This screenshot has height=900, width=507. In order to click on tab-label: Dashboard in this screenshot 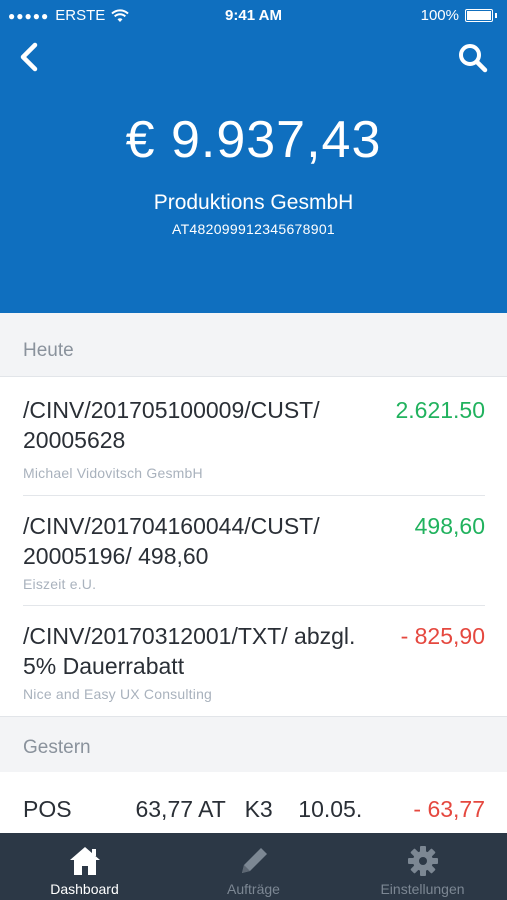, I will do `click(84, 889)`.